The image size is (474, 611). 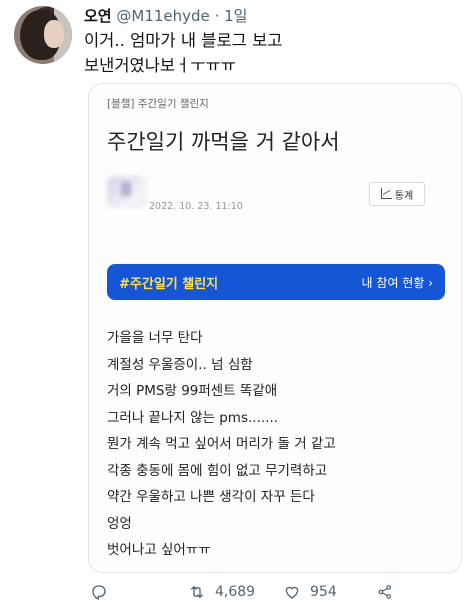 I want to click on author-name: 오연, so click(x=98, y=16).